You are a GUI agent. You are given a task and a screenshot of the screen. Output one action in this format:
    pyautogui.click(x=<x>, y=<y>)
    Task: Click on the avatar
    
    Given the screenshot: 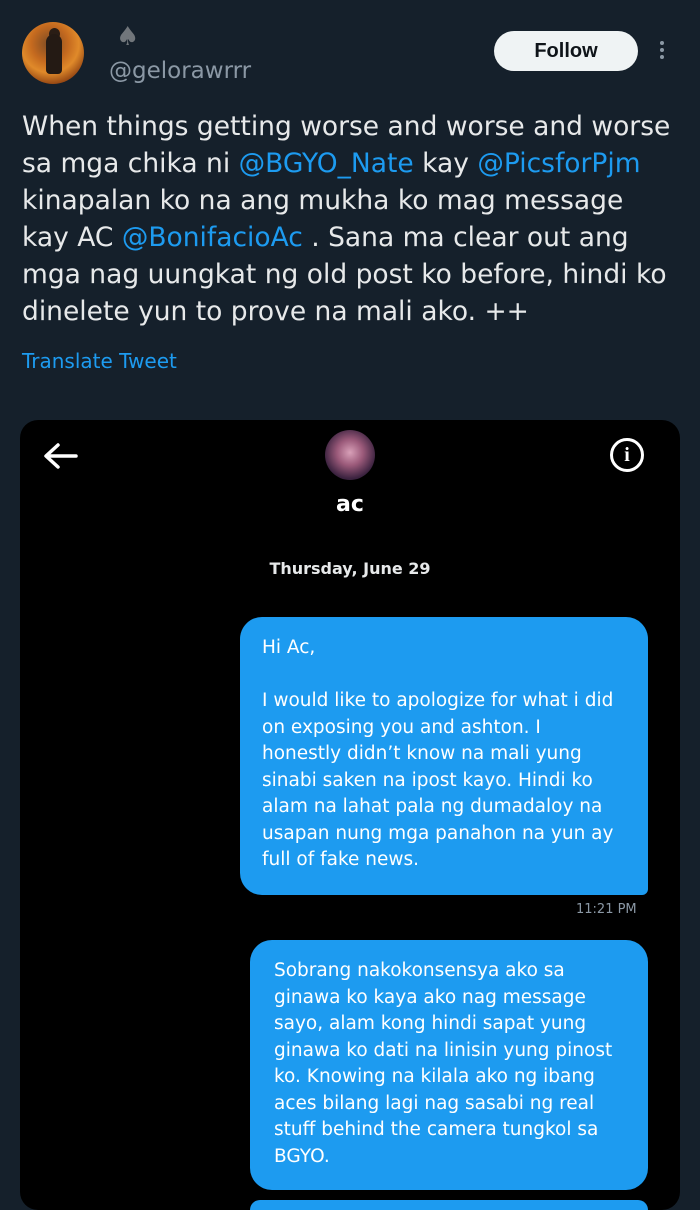 What is the action you would take?
    pyautogui.click(x=53, y=53)
    